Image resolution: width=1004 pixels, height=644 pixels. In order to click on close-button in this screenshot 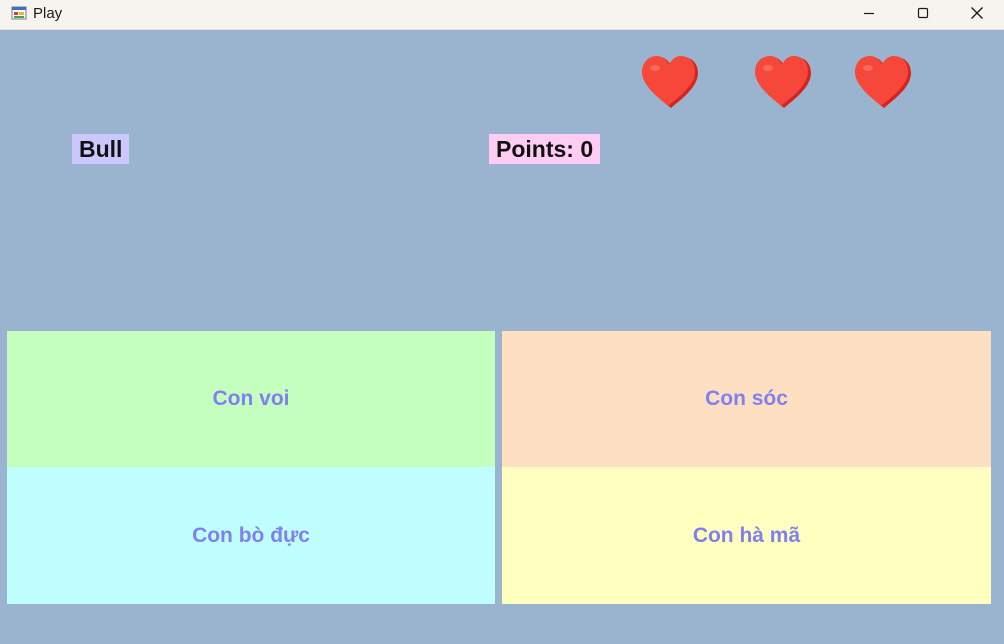, I will do `click(977, 15)`.